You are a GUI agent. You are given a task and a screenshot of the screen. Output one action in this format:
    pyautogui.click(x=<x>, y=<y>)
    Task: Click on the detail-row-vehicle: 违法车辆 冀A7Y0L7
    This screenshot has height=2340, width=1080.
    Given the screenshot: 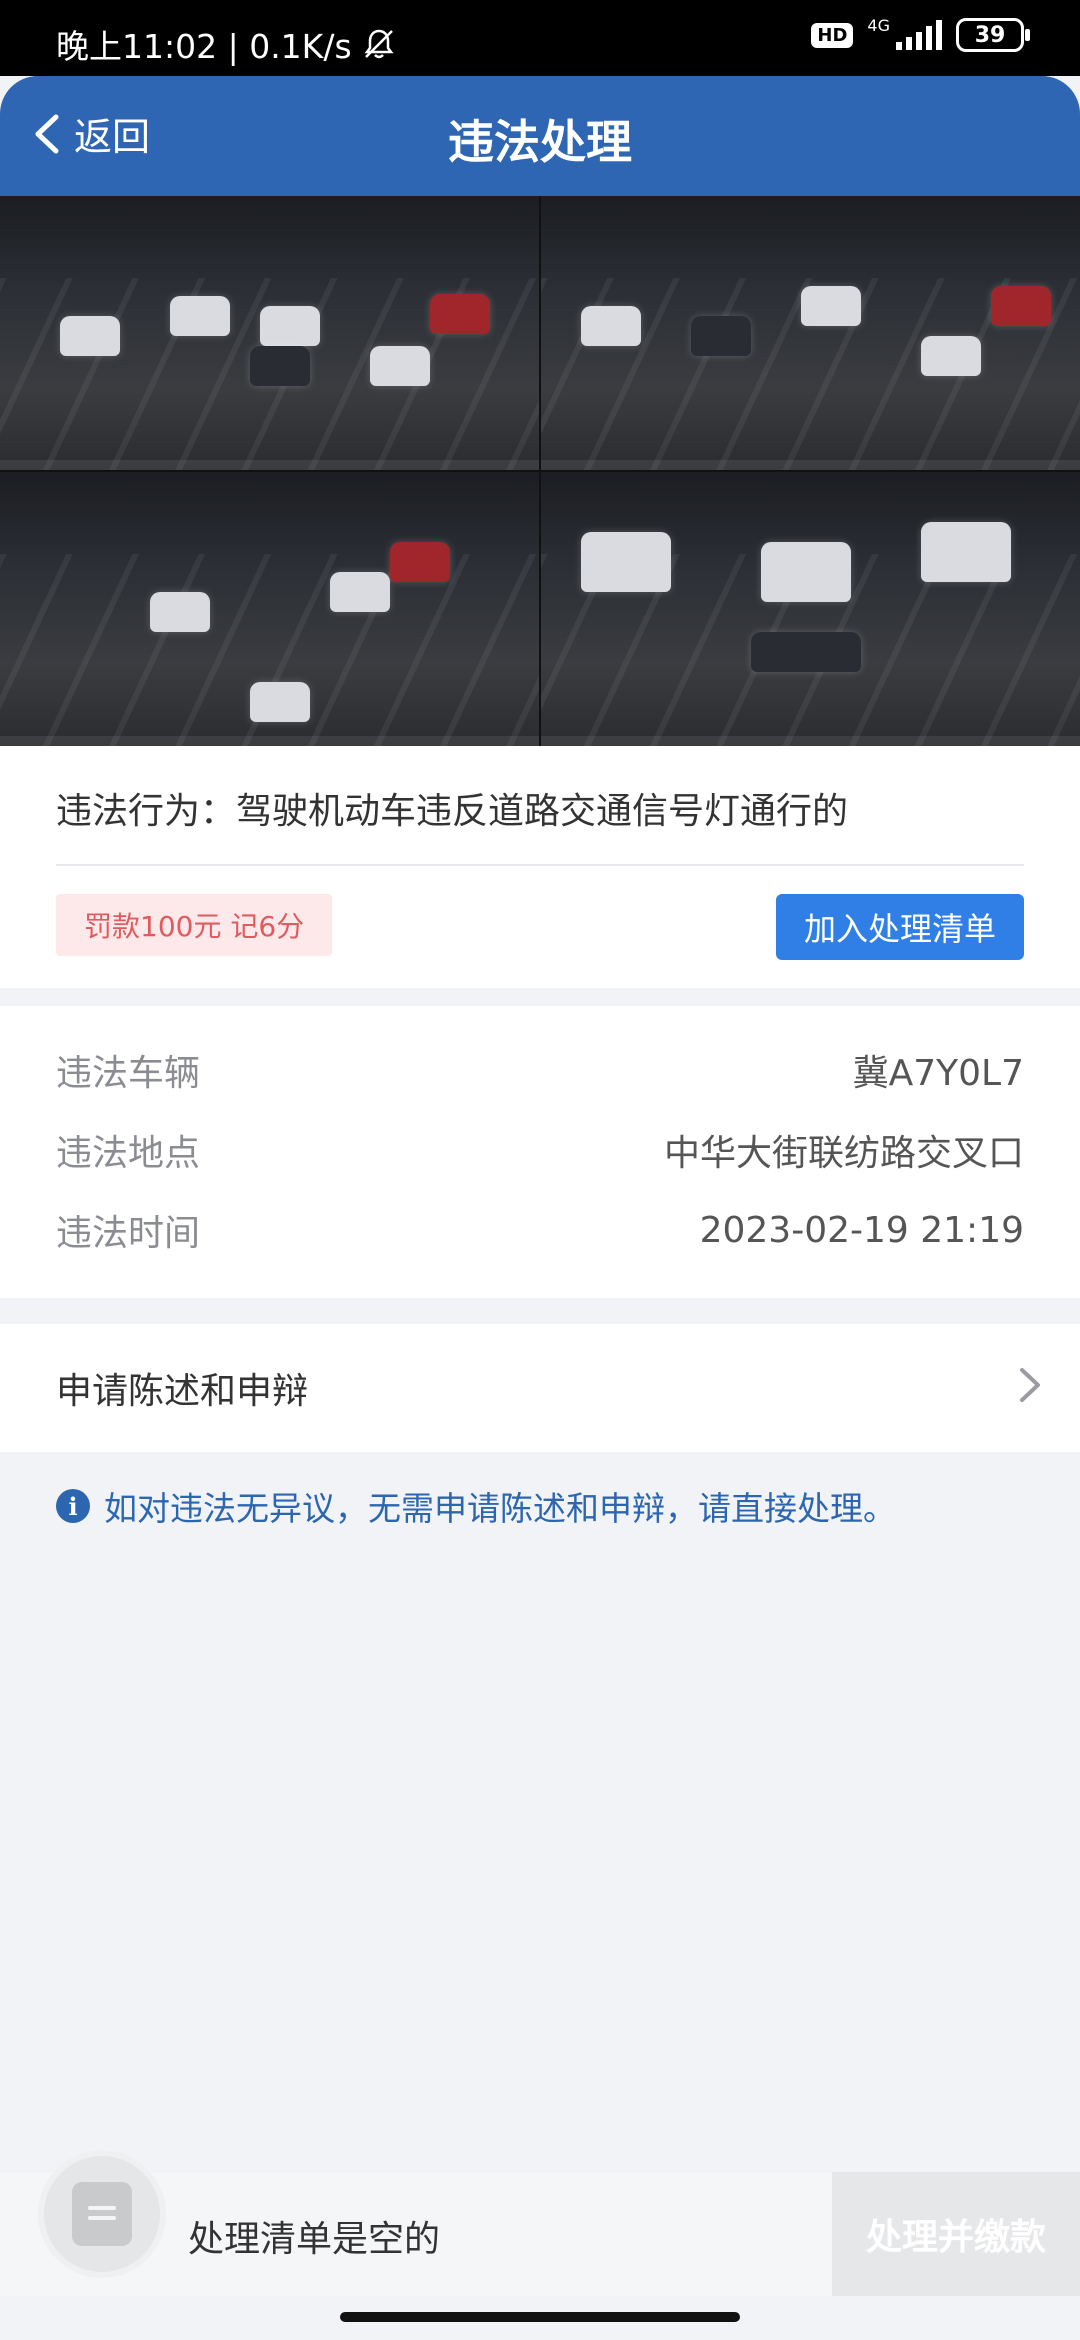 What is the action you would take?
    pyautogui.click(x=540, y=1070)
    